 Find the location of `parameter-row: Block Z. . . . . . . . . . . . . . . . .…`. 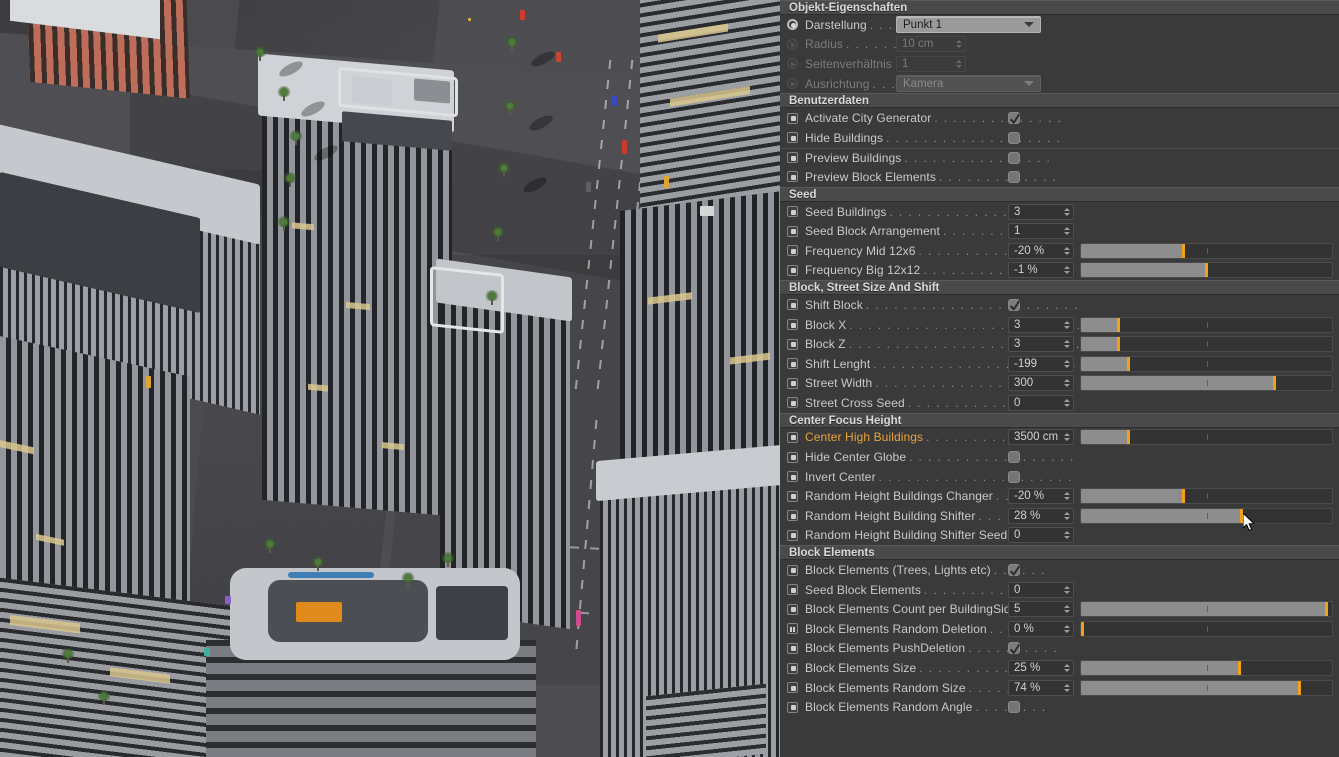

parameter-row: Block Z. . . . . . . . . . . . . . . . .… is located at coordinates (1059, 344).